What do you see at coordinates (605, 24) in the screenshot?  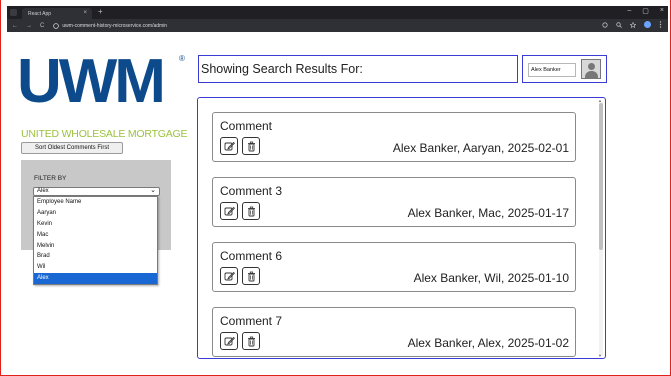 I see `google-lens-icon` at bounding box center [605, 24].